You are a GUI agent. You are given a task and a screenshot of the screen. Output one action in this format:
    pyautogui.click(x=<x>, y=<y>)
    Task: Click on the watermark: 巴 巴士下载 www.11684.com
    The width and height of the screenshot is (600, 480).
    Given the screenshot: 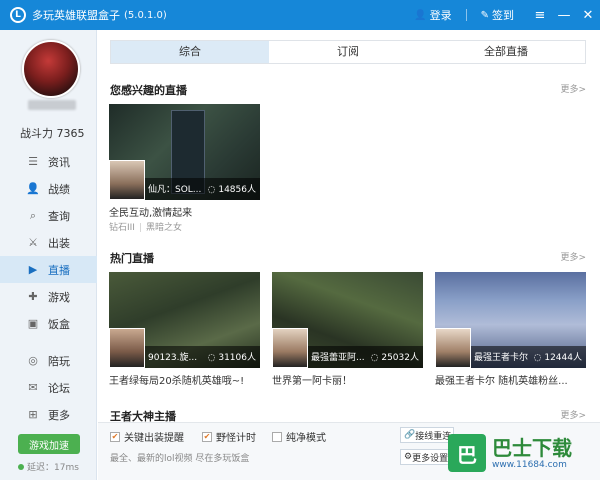 What is the action you would take?
    pyautogui.click(x=523, y=452)
    